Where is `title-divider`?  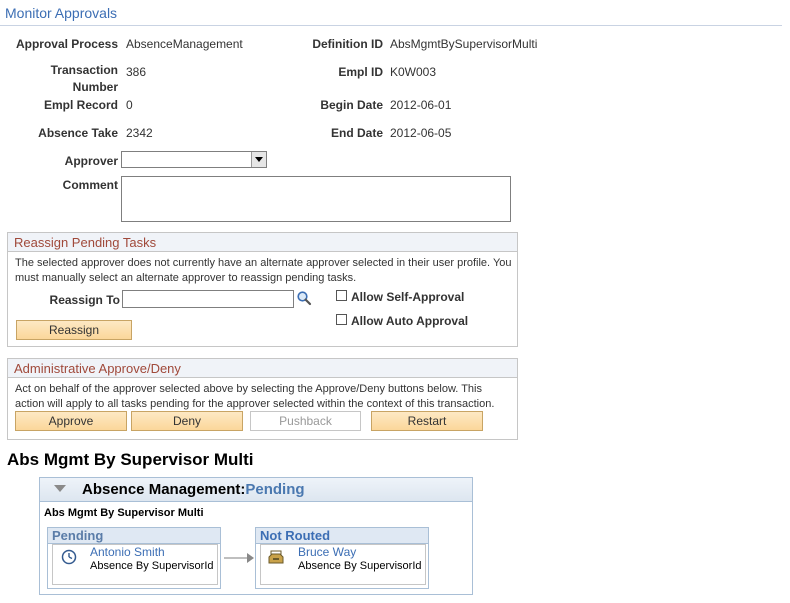
title-divider is located at coordinates (391, 25).